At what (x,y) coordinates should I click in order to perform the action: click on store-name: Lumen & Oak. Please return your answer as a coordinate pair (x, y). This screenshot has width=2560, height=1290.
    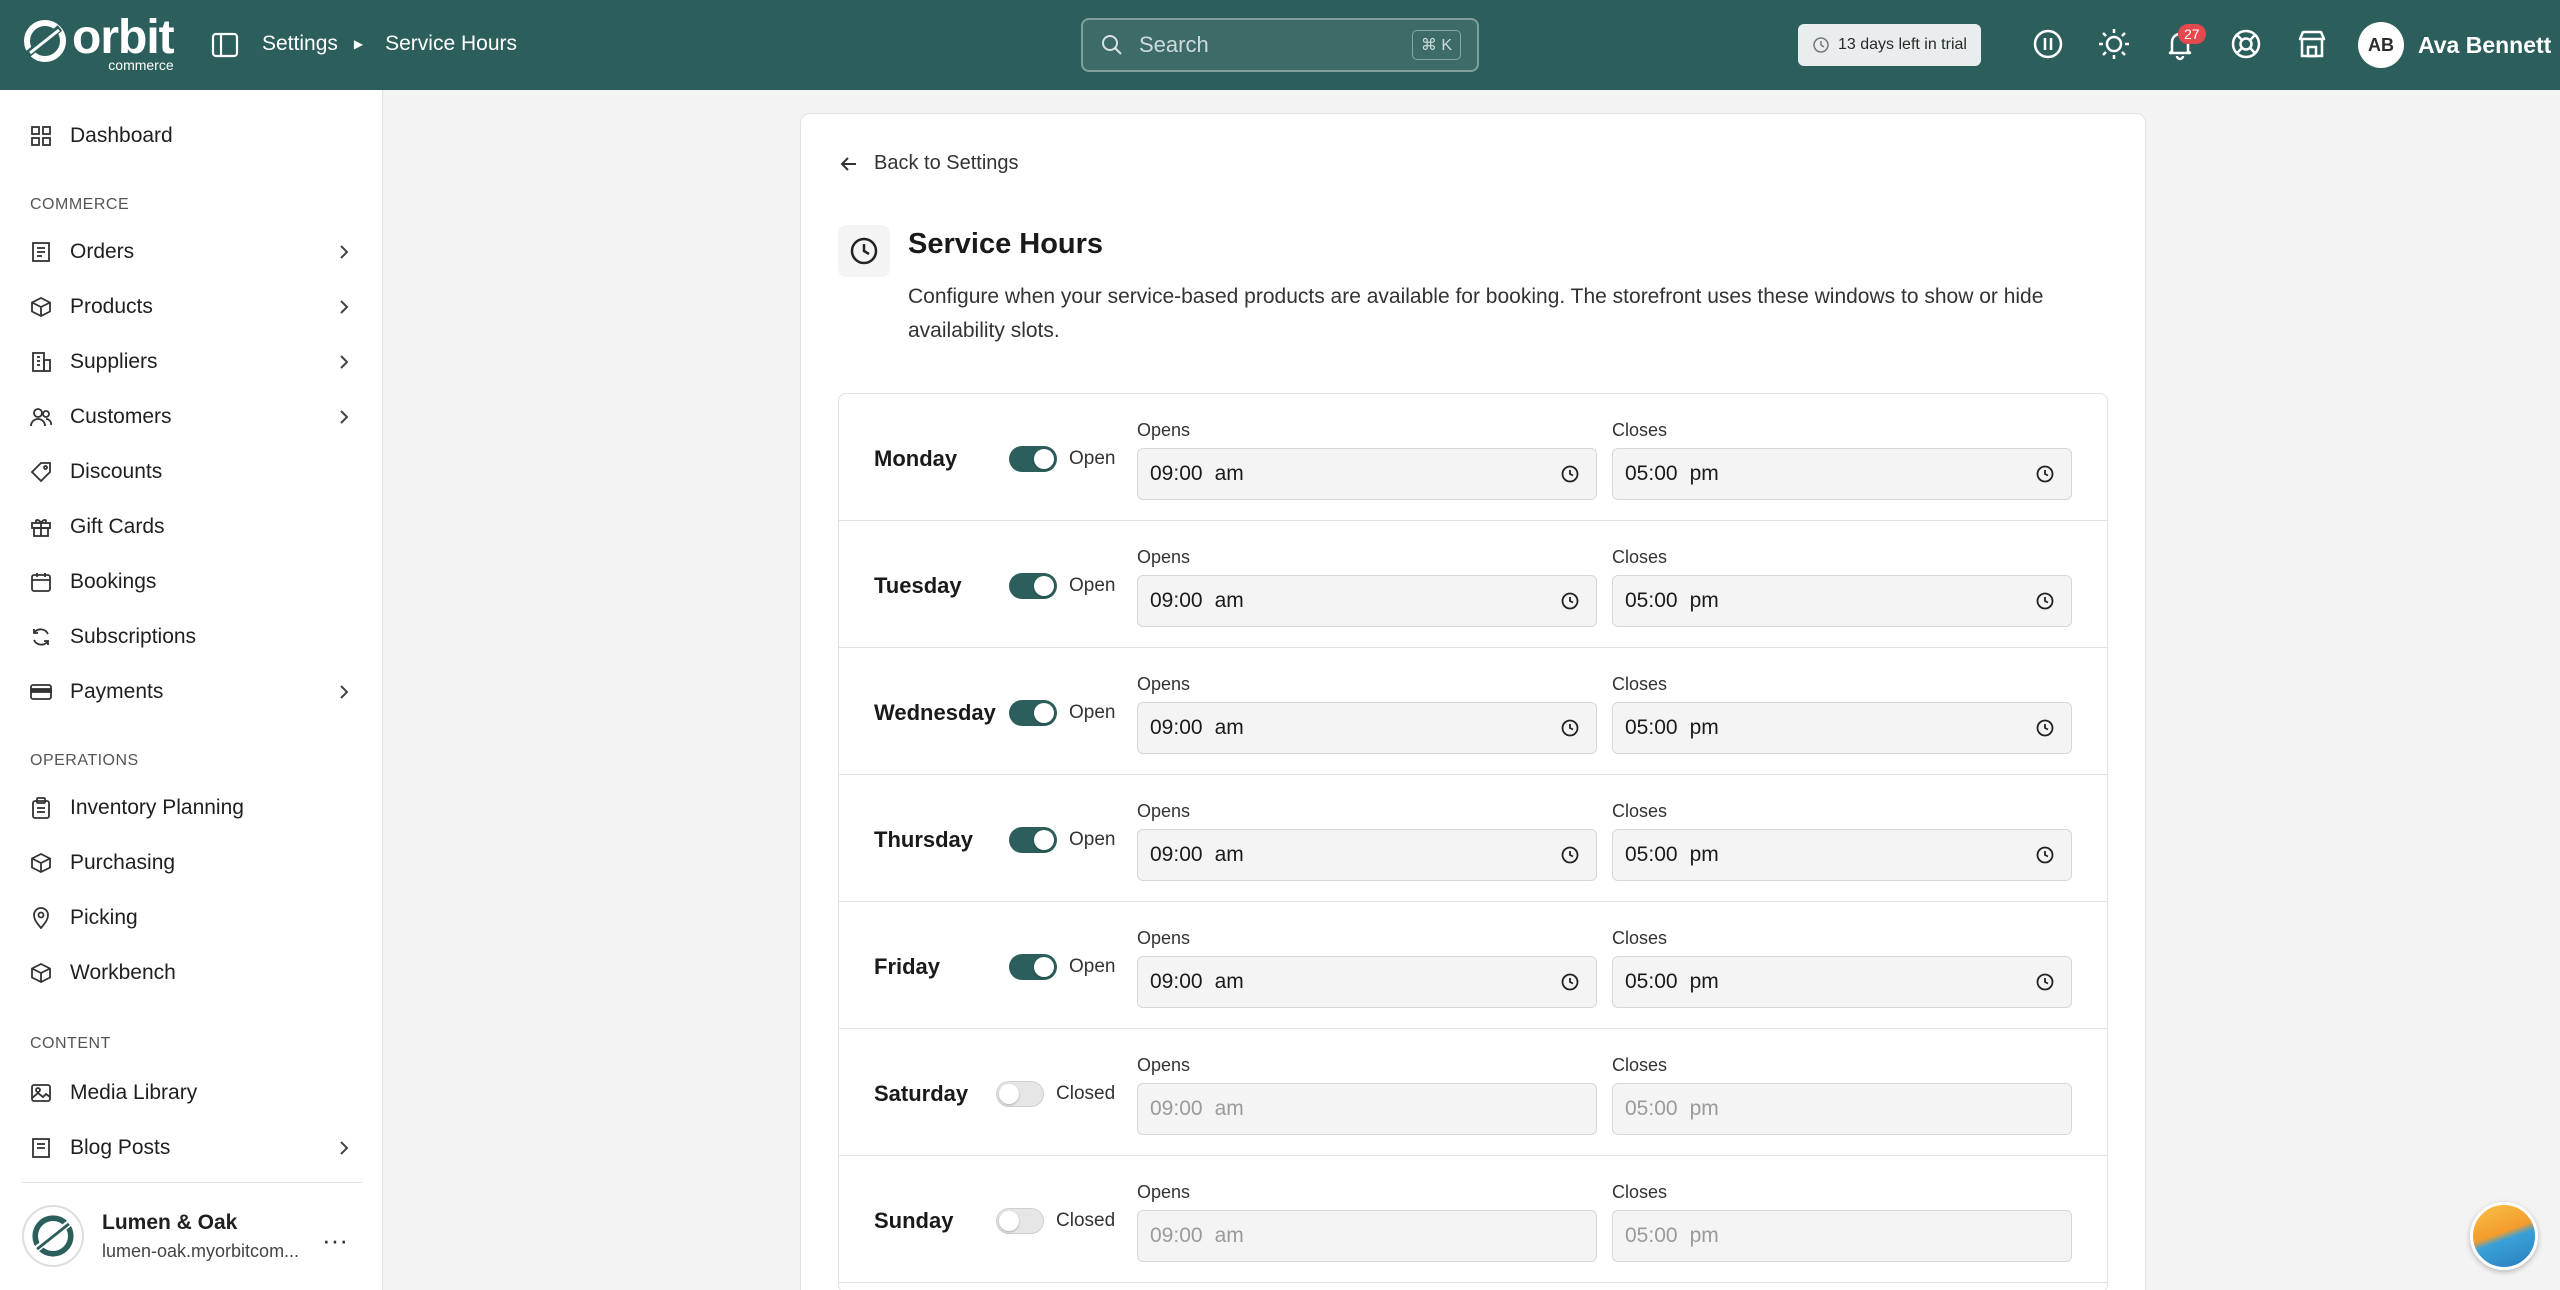
    Looking at the image, I should click on (170, 1222).